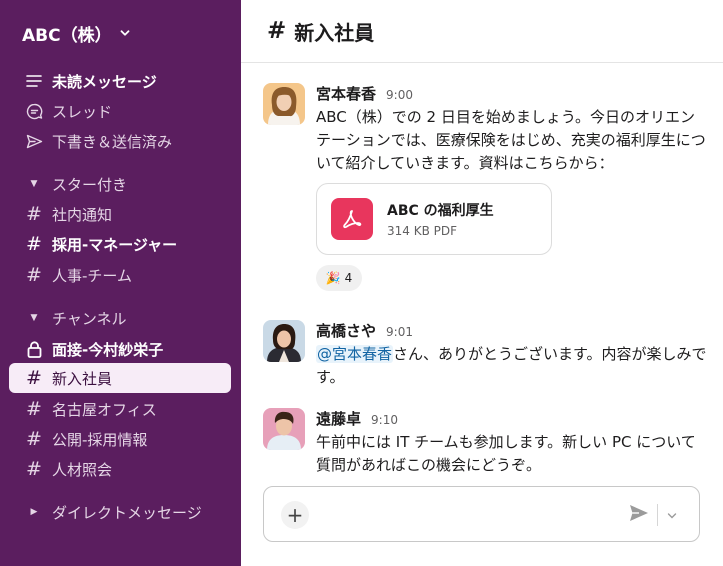  Describe the element at coordinates (34, 111) in the screenshot. I see `threads-icon` at that location.